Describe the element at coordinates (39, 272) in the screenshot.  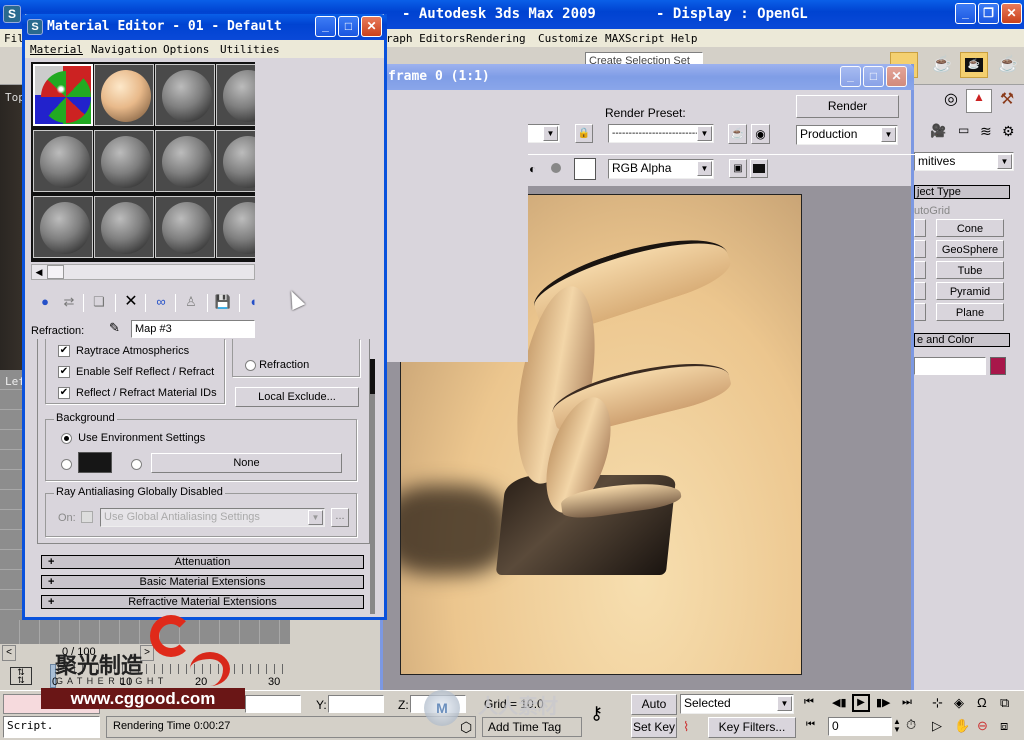
I see `scroll-left-icon: ◀` at that location.